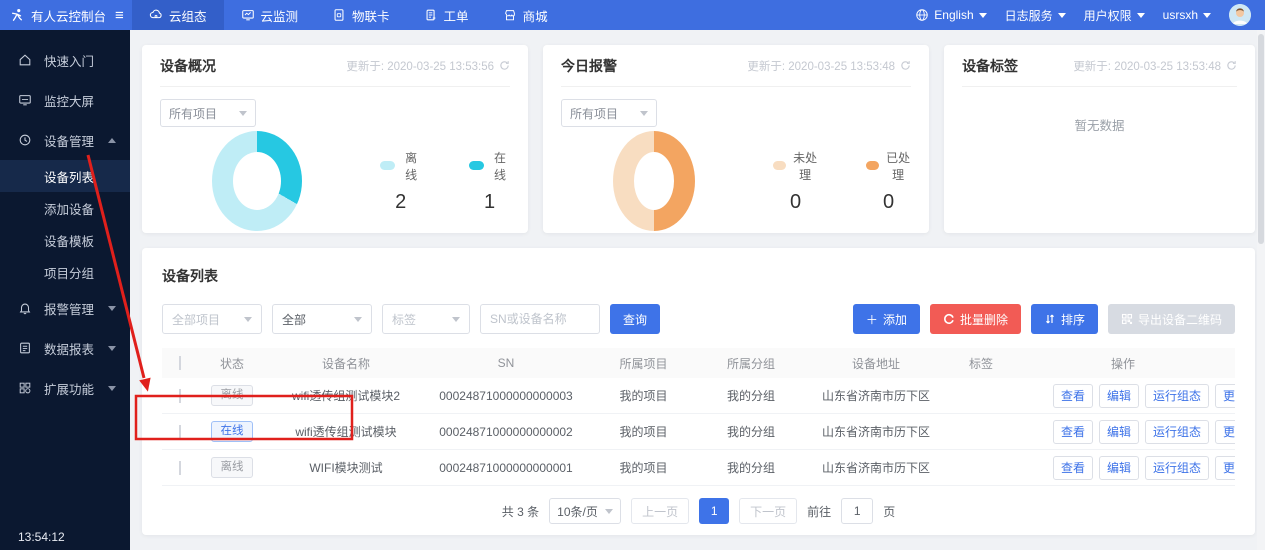  Describe the element at coordinates (65, 60) in the screenshot. I see `sidebar-item-quick-start: 快速入门` at that location.